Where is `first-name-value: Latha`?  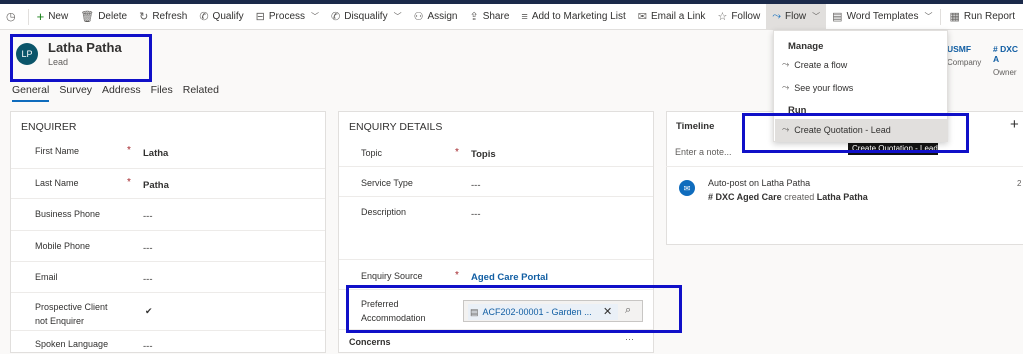 first-name-value: Latha is located at coordinates (155, 153).